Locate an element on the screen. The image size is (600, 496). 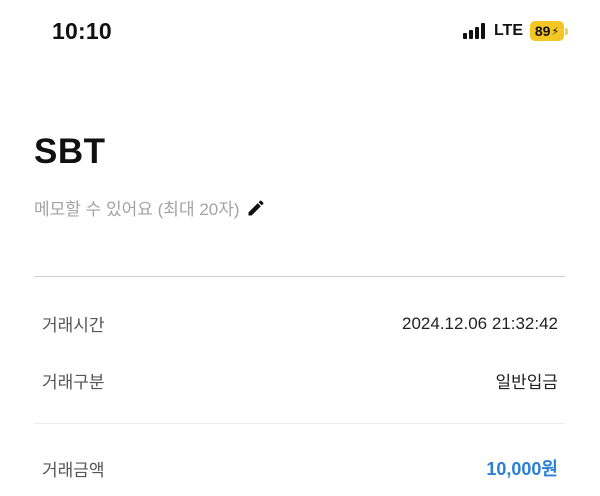
battery-charging-icon: 89 ⚡ is located at coordinates (549, 31).